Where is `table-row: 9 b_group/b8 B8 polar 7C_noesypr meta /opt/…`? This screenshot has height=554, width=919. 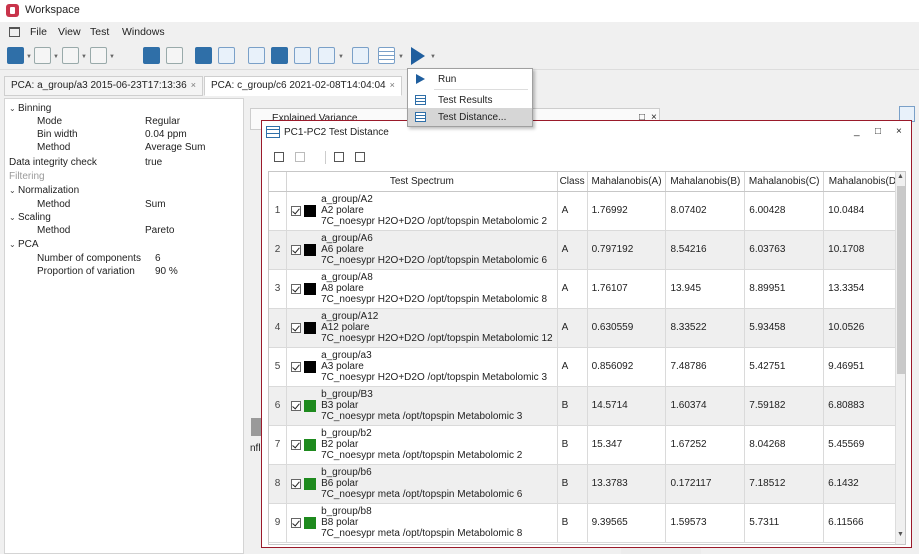
table-row: 9 b_group/b8 B8 polar 7C_noesypr meta /opt/… is located at coordinates (587, 523).